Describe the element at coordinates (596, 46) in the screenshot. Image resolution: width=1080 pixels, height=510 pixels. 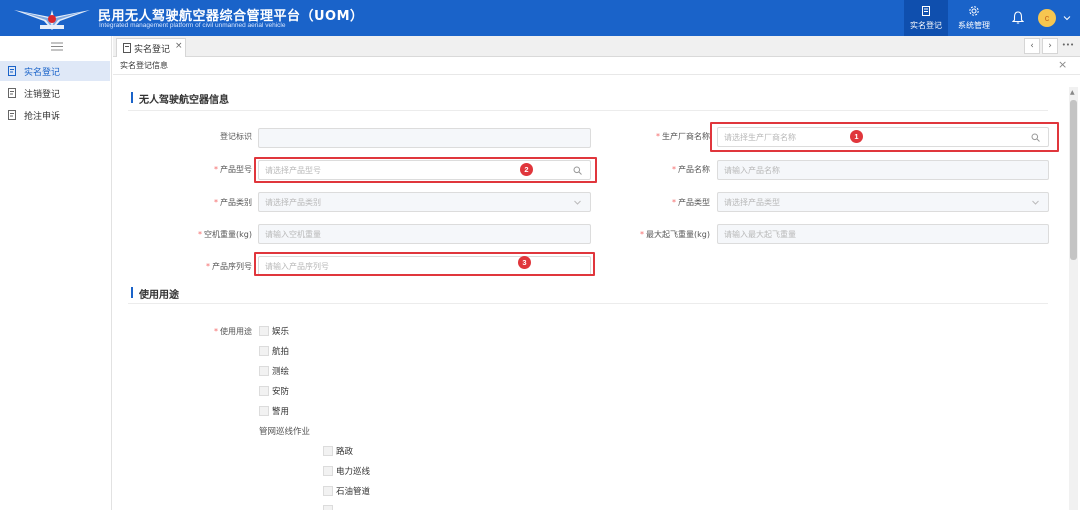
I see `tab-bar: 实名登记 × ‹ › •••` at that location.